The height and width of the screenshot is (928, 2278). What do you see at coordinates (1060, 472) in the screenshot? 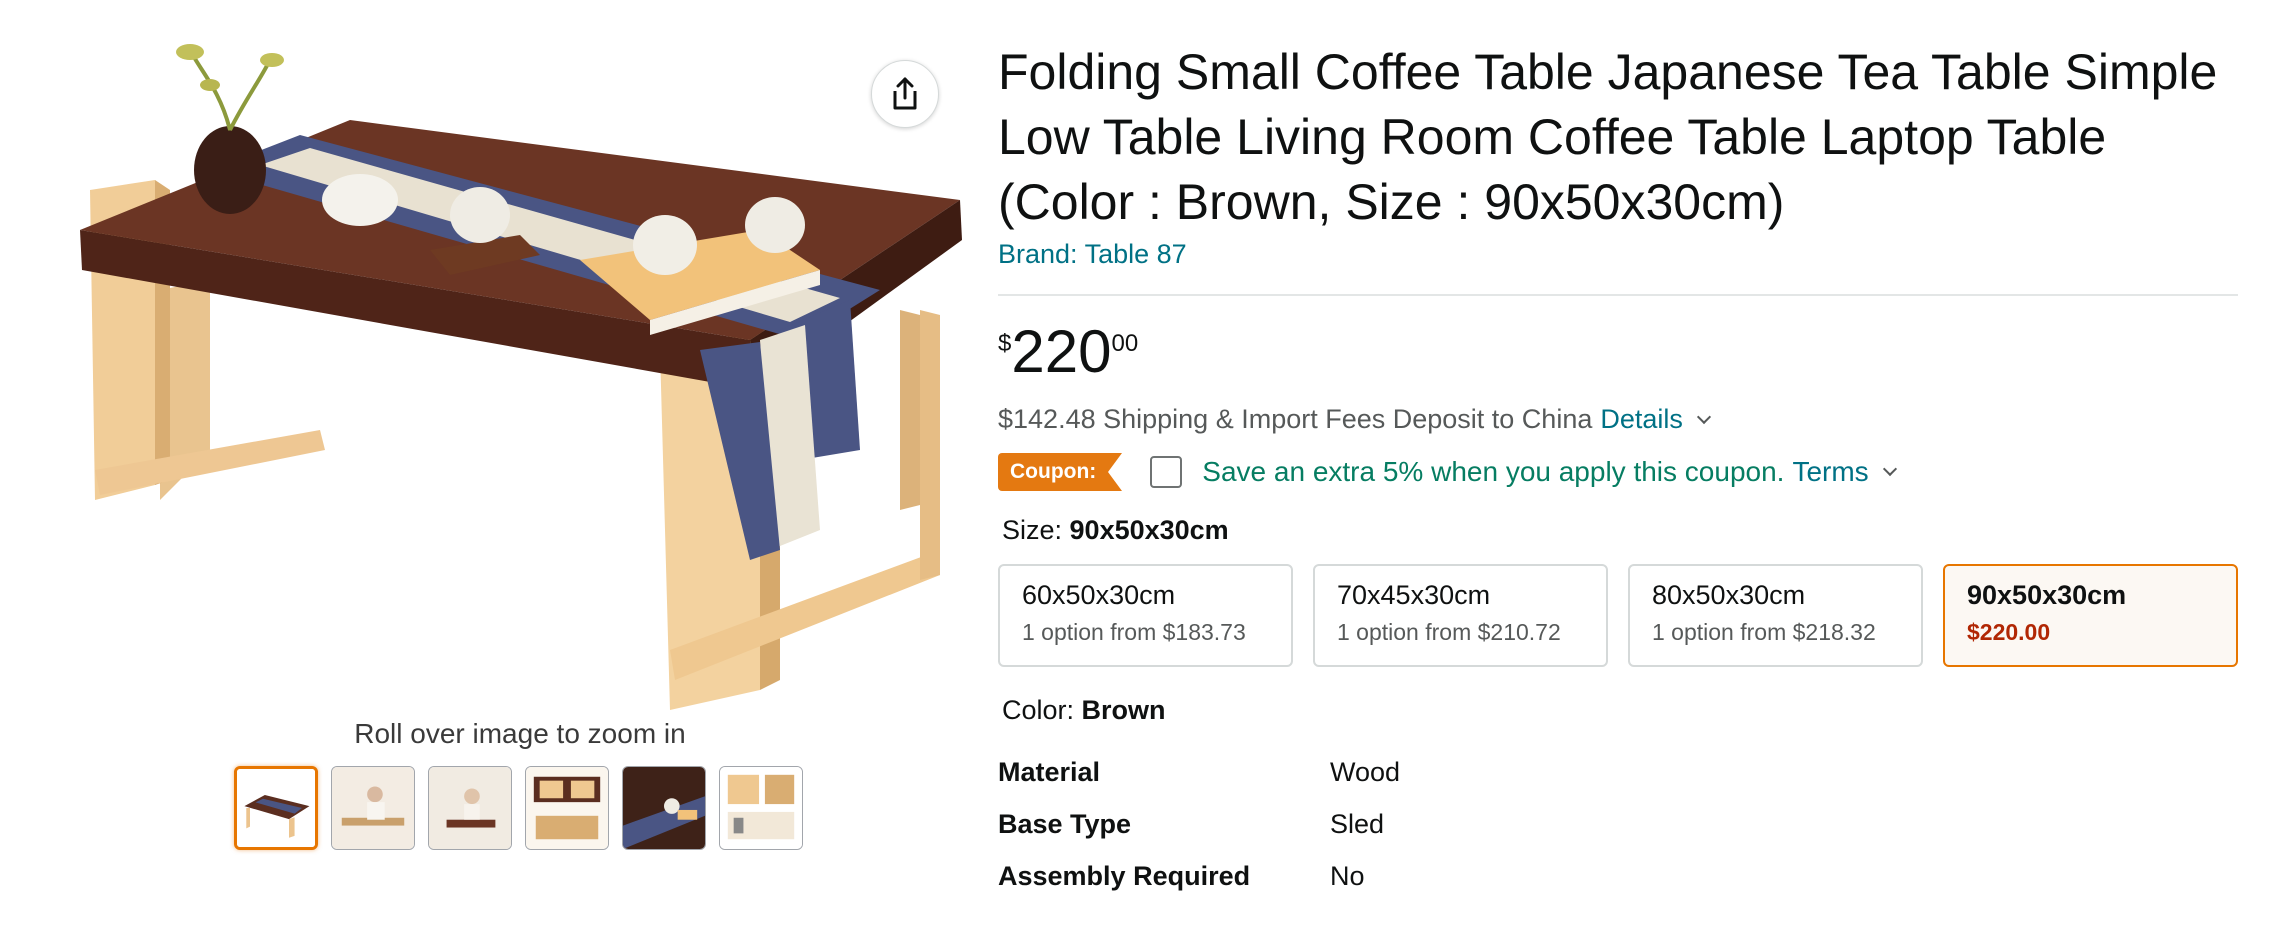
I see `coupon-badge: Coupon:` at bounding box center [1060, 472].